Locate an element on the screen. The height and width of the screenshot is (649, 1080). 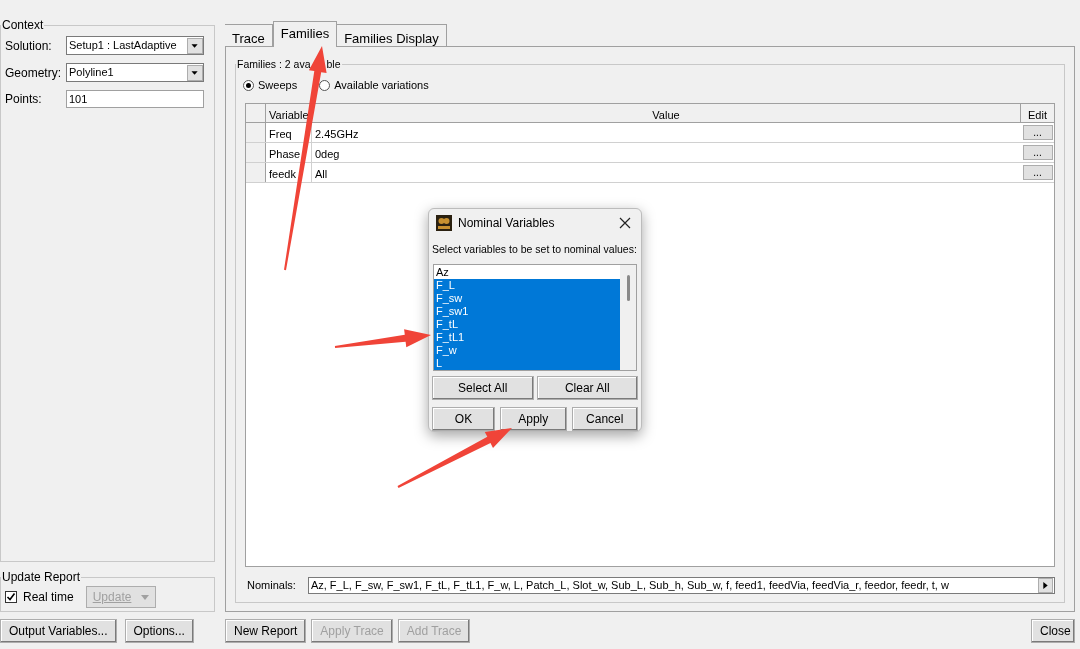
dialog-button: Apply is located at coordinates (533, 419).